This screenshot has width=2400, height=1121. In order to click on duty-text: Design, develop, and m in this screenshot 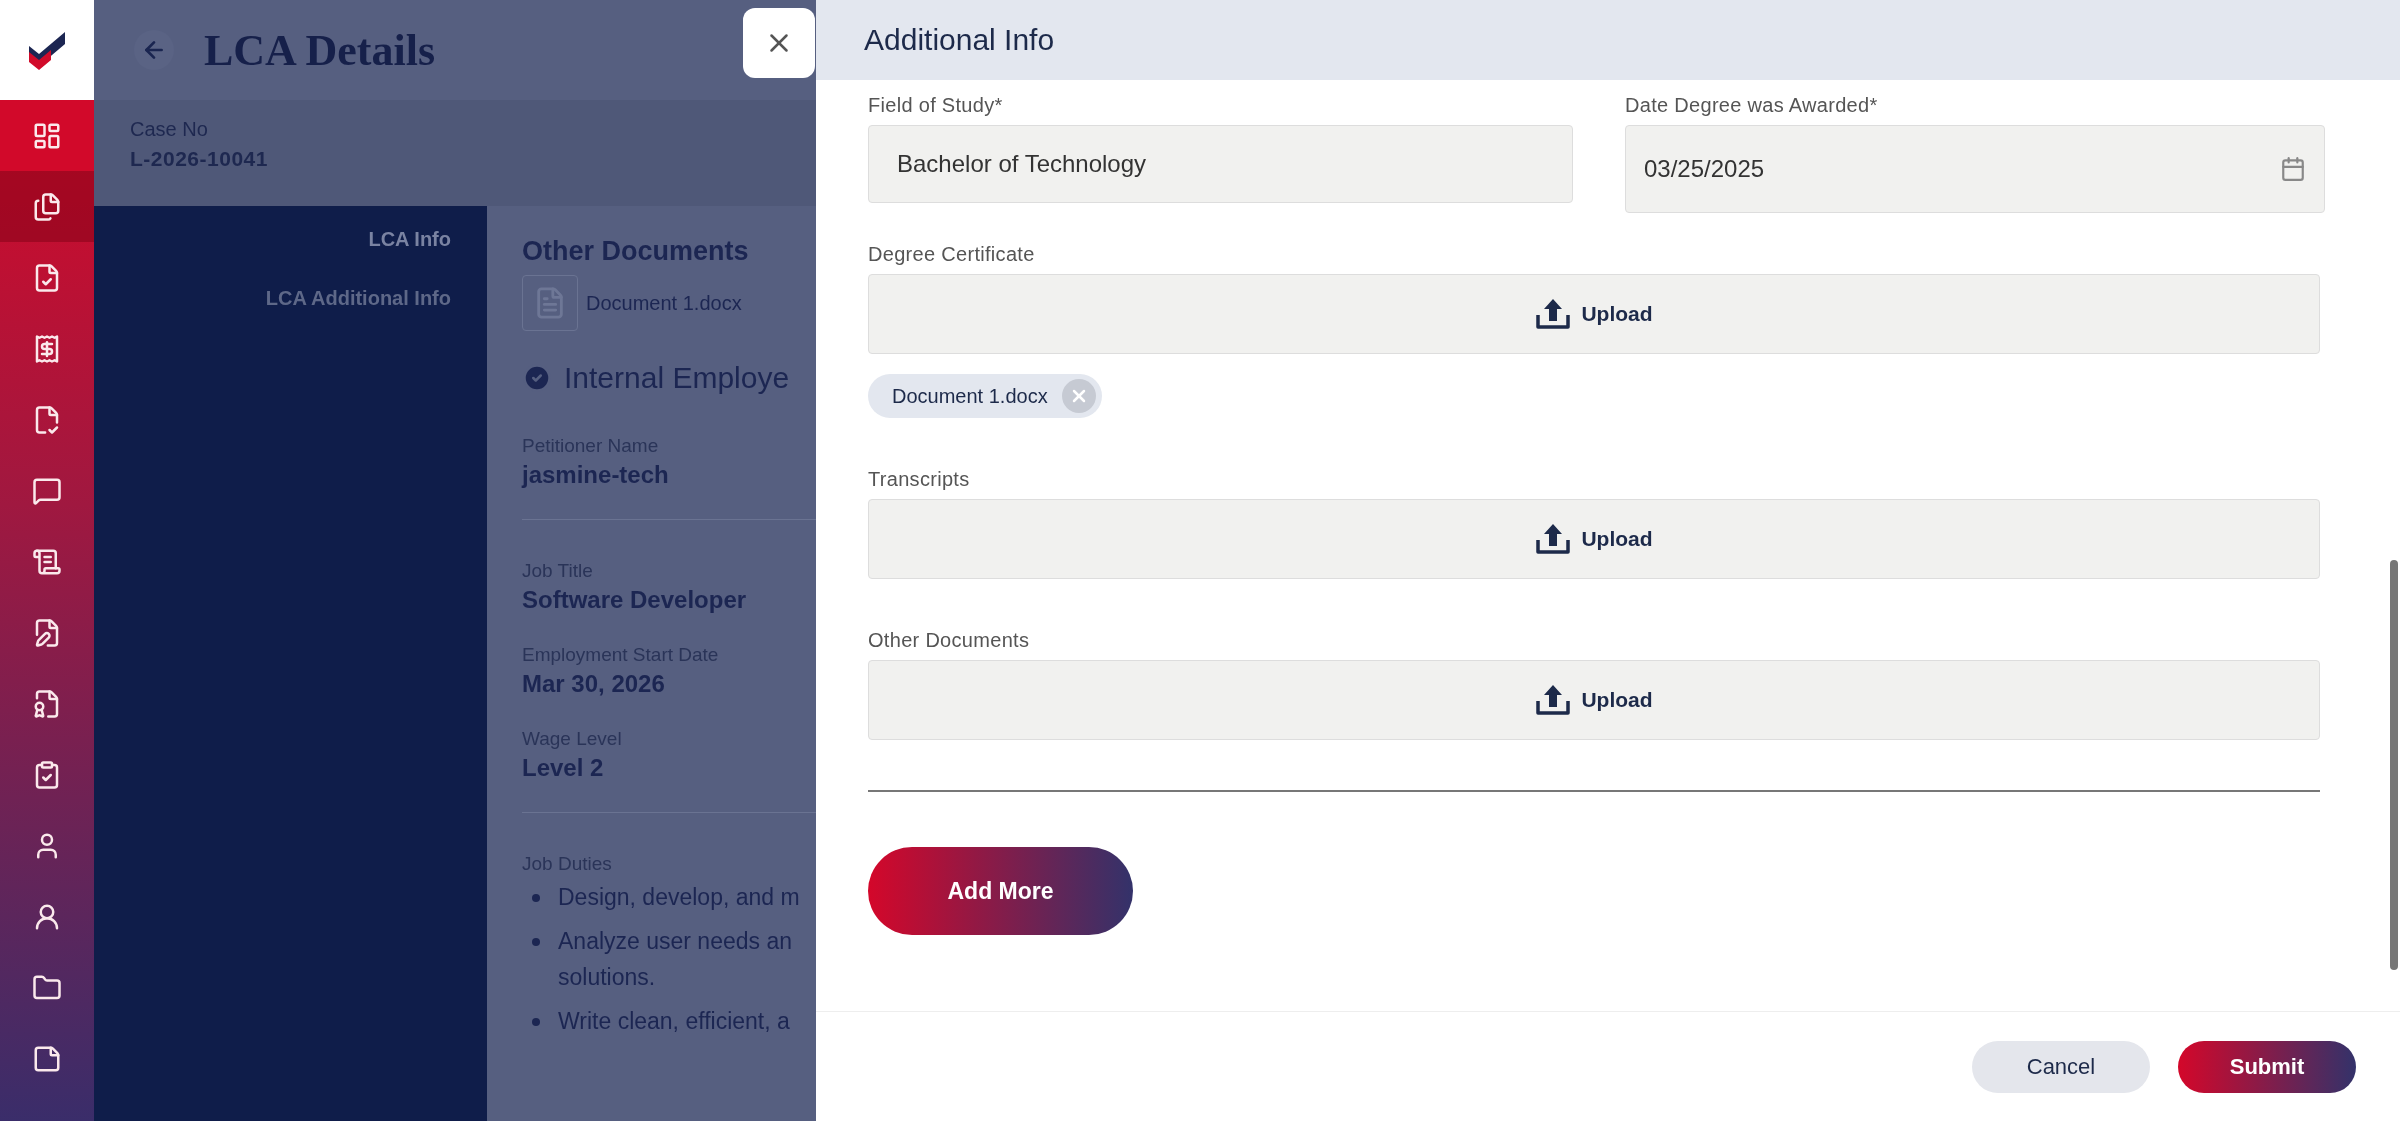, I will do `click(679, 897)`.